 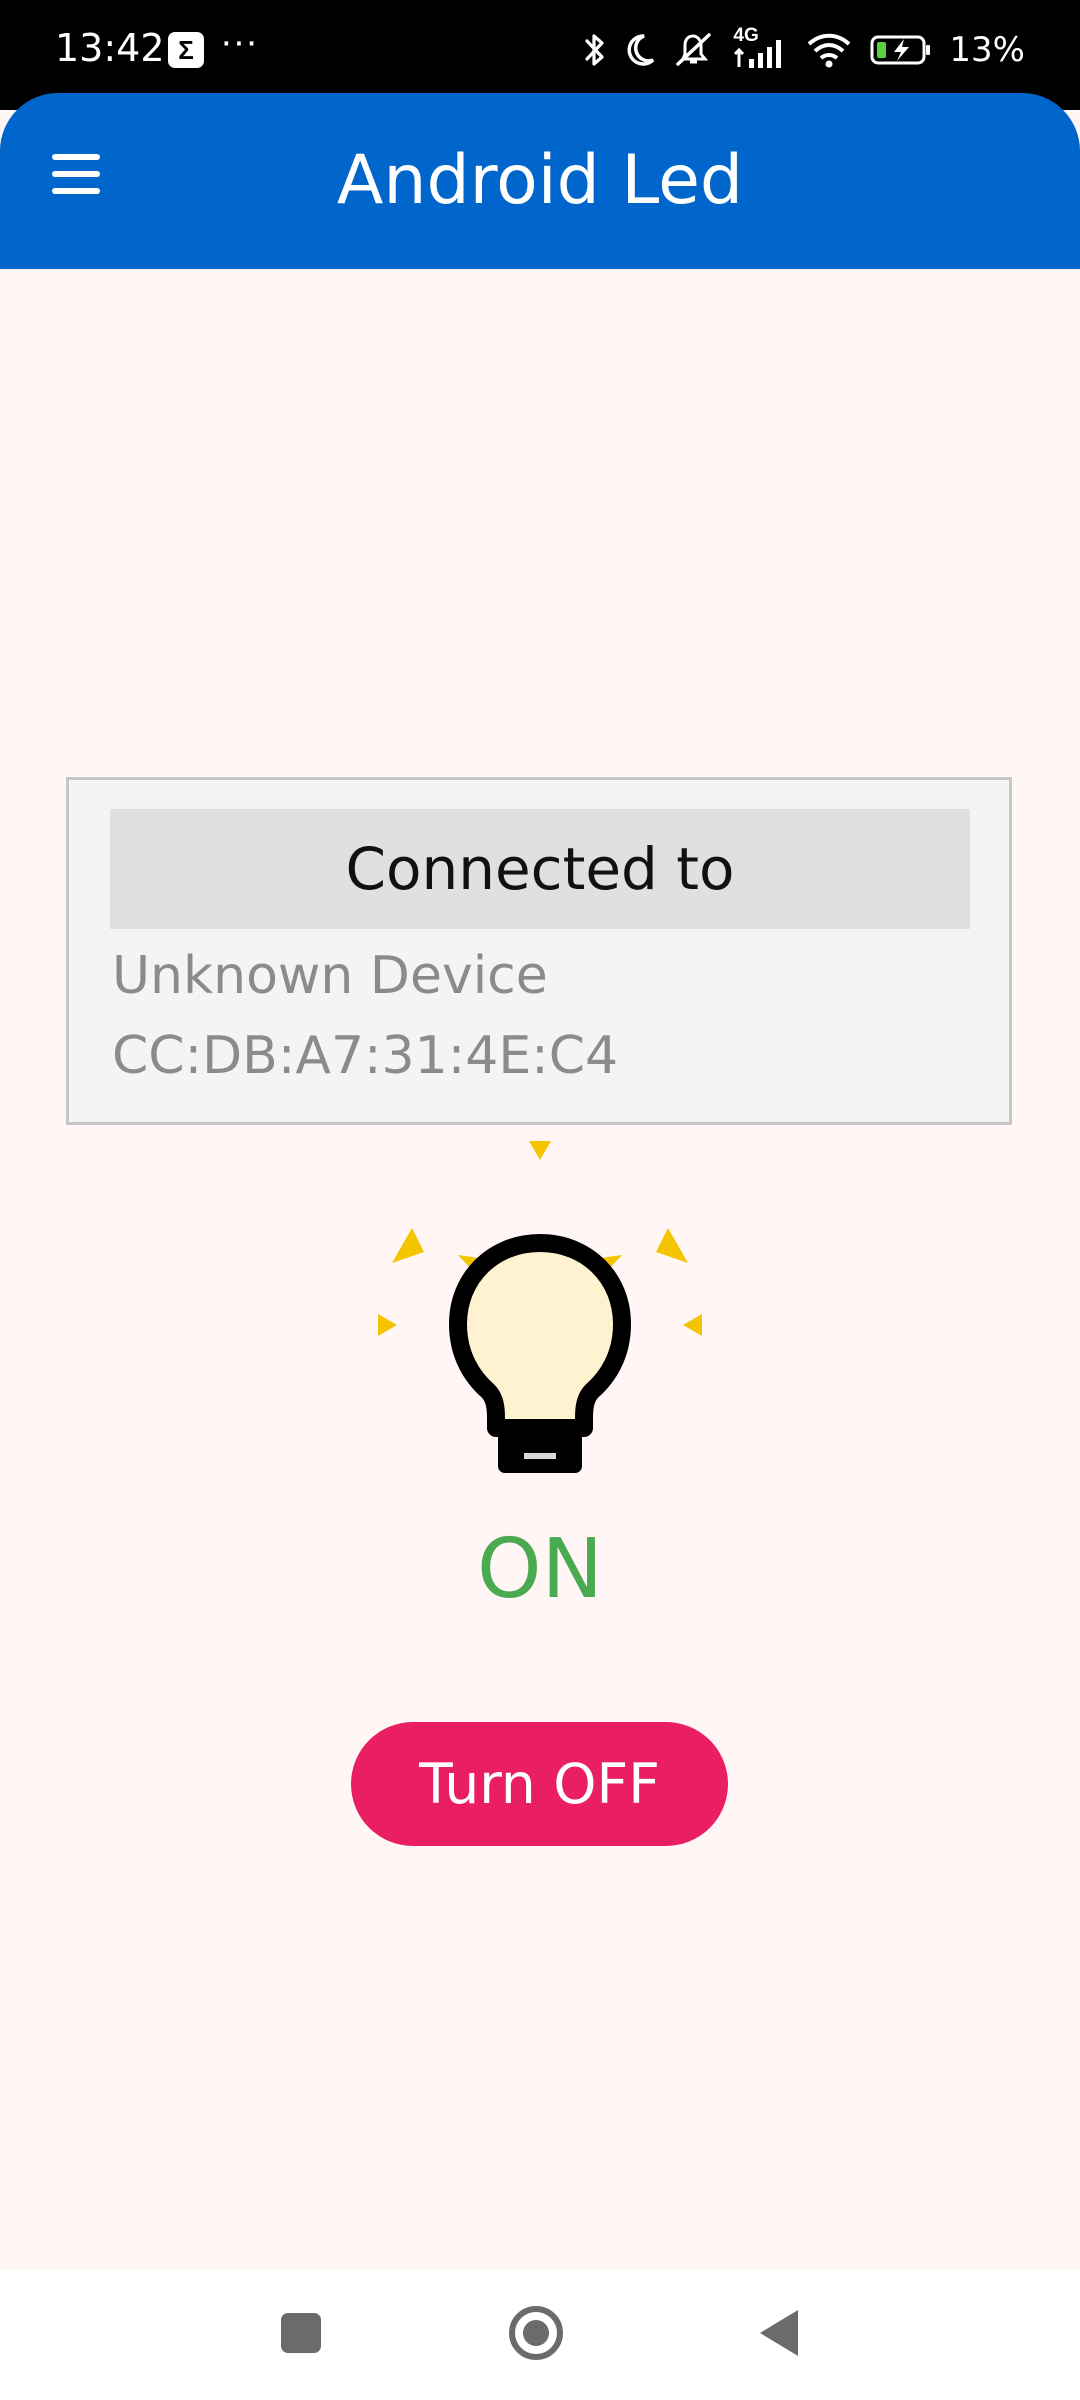 What do you see at coordinates (694, 49) in the screenshot?
I see `muted-bell-icon` at bounding box center [694, 49].